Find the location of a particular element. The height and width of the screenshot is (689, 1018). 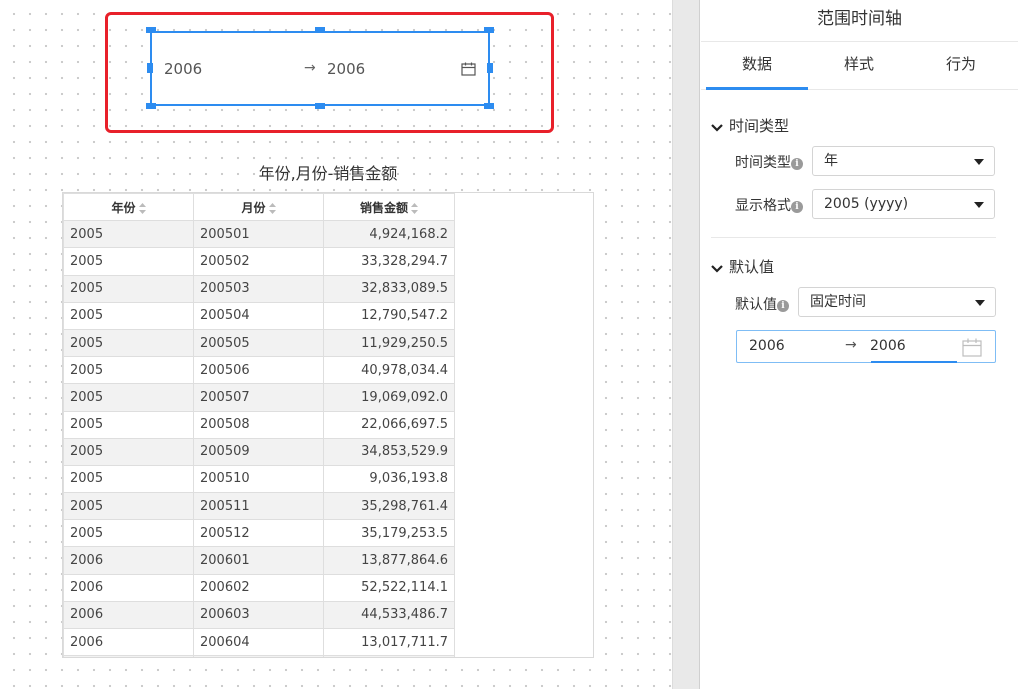

table-row: 2005 200503 32,833,089.5 is located at coordinates (259, 288).